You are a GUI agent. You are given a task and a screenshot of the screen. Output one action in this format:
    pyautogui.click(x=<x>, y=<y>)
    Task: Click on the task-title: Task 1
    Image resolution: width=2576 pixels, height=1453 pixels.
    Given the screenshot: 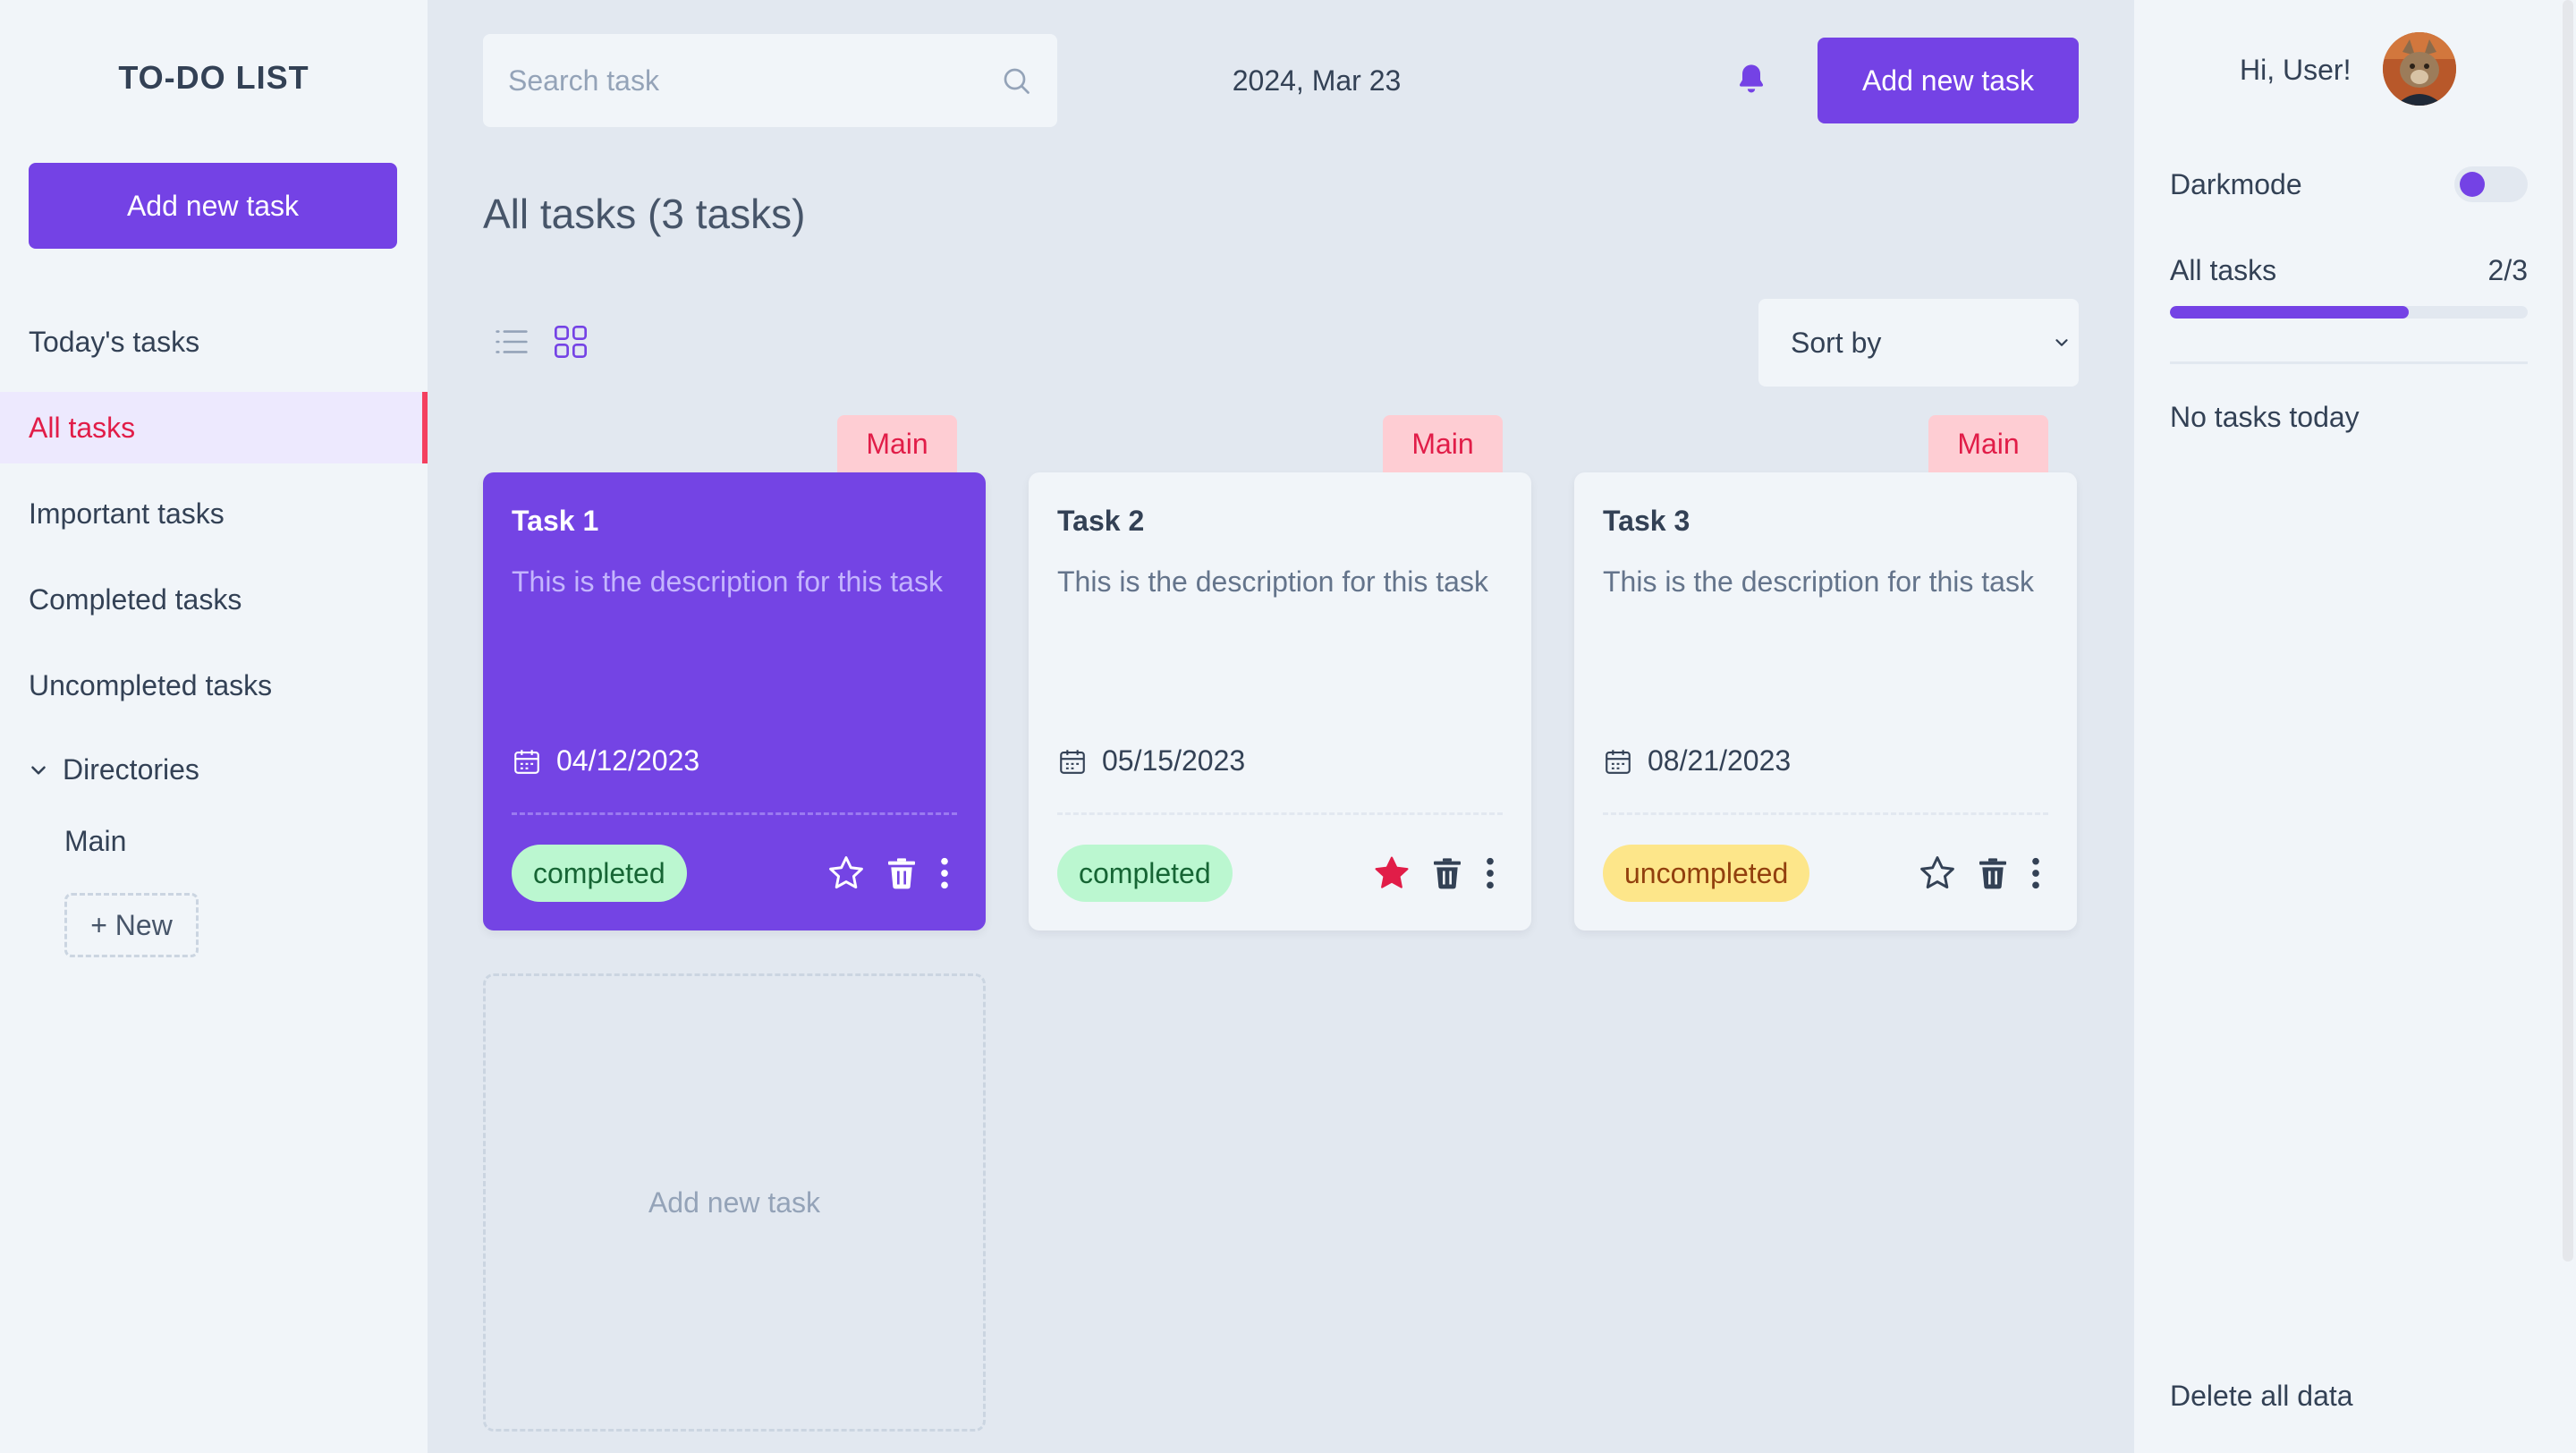 What is the action you would take?
    pyautogui.click(x=555, y=521)
    